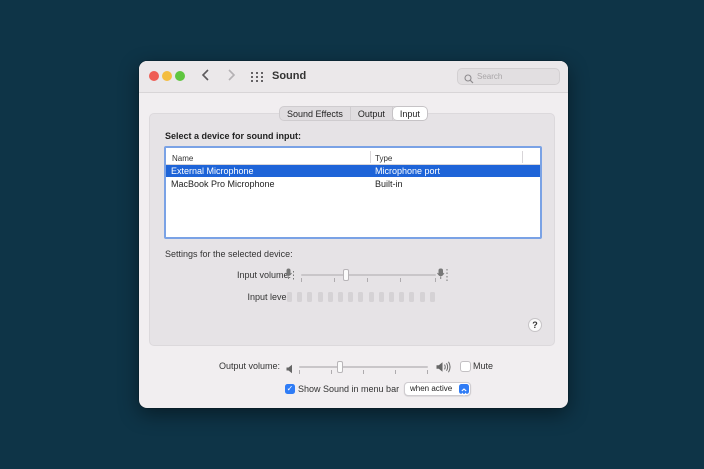 The height and width of the screenshot is (469, 704). I want to click on tab-bar: Sound Effects Output Input, so click(353, 113).